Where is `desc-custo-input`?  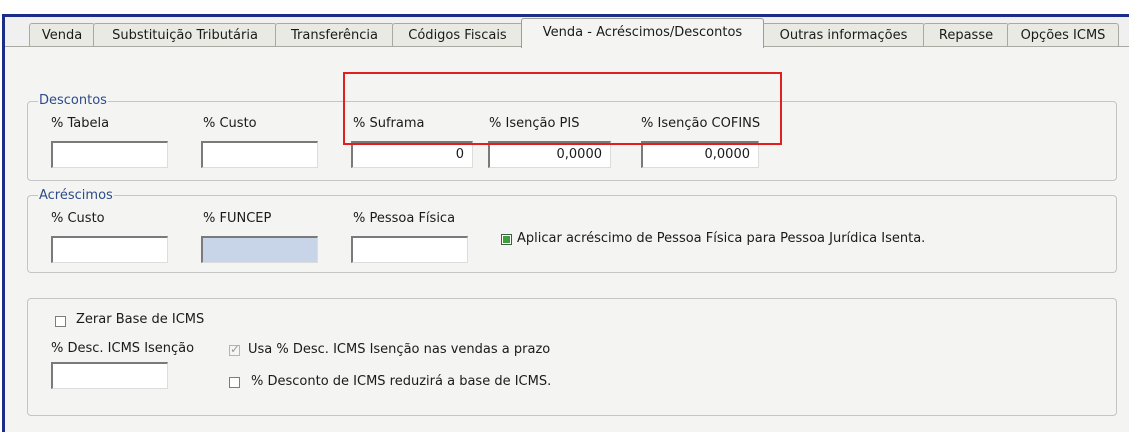
desc-custo-input is located at coordinates (259, 154).